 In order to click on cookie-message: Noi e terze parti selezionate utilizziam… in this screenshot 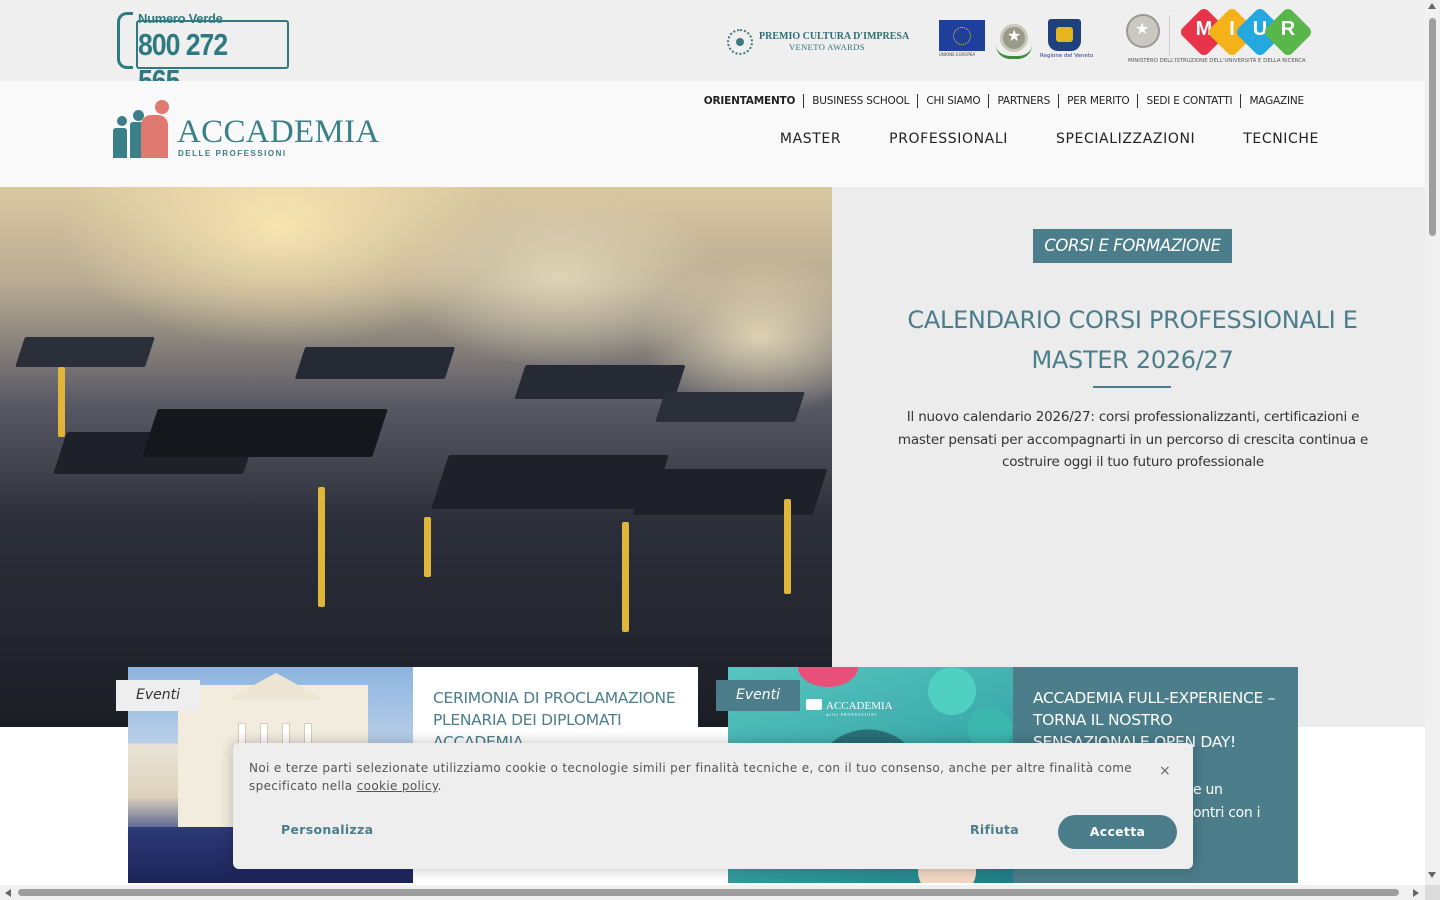, I will do `click(691, 777)`.